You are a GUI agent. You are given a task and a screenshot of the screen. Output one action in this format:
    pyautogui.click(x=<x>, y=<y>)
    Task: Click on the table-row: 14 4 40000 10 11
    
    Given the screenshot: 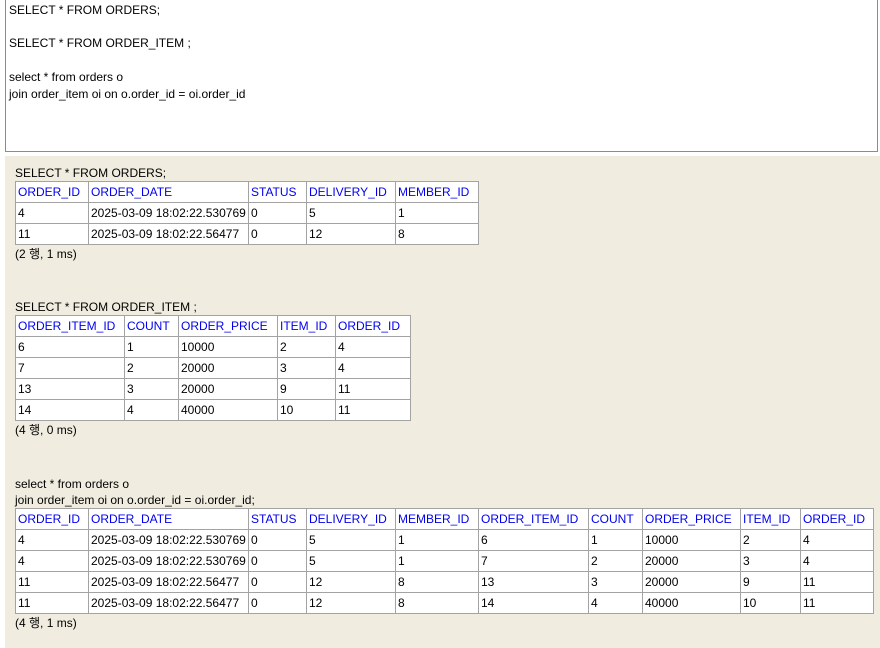 What is the action you would take?
    pyautogui.click(x=213, y=410)
    